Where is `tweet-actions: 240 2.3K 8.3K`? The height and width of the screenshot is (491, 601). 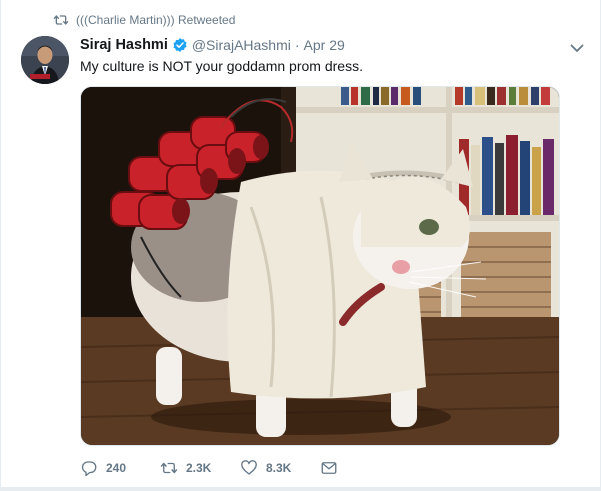
tweet-actions: 240 2.3K 8.3K is located at coordinates (213, 468).